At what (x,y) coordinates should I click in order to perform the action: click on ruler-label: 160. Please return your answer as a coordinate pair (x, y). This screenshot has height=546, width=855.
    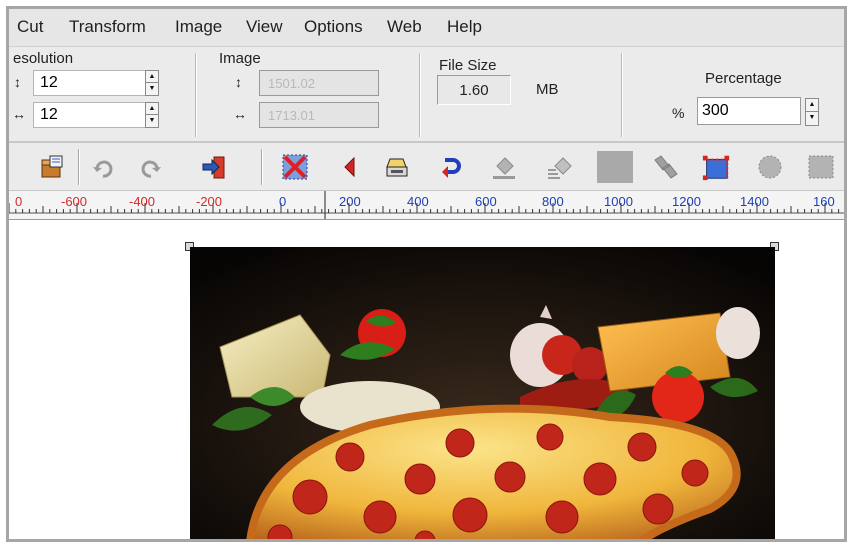
    Looking at the image, I should click on (824, 201).